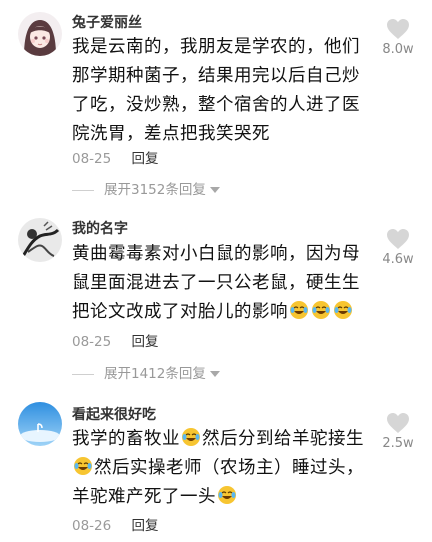  I want to click on blue-sky-avatar-icon, so click(40, 424).